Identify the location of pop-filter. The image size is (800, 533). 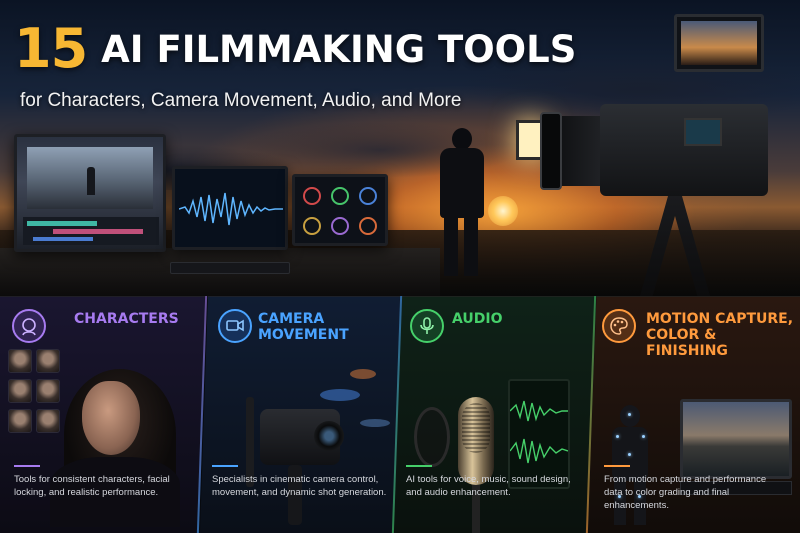
(432, 437).